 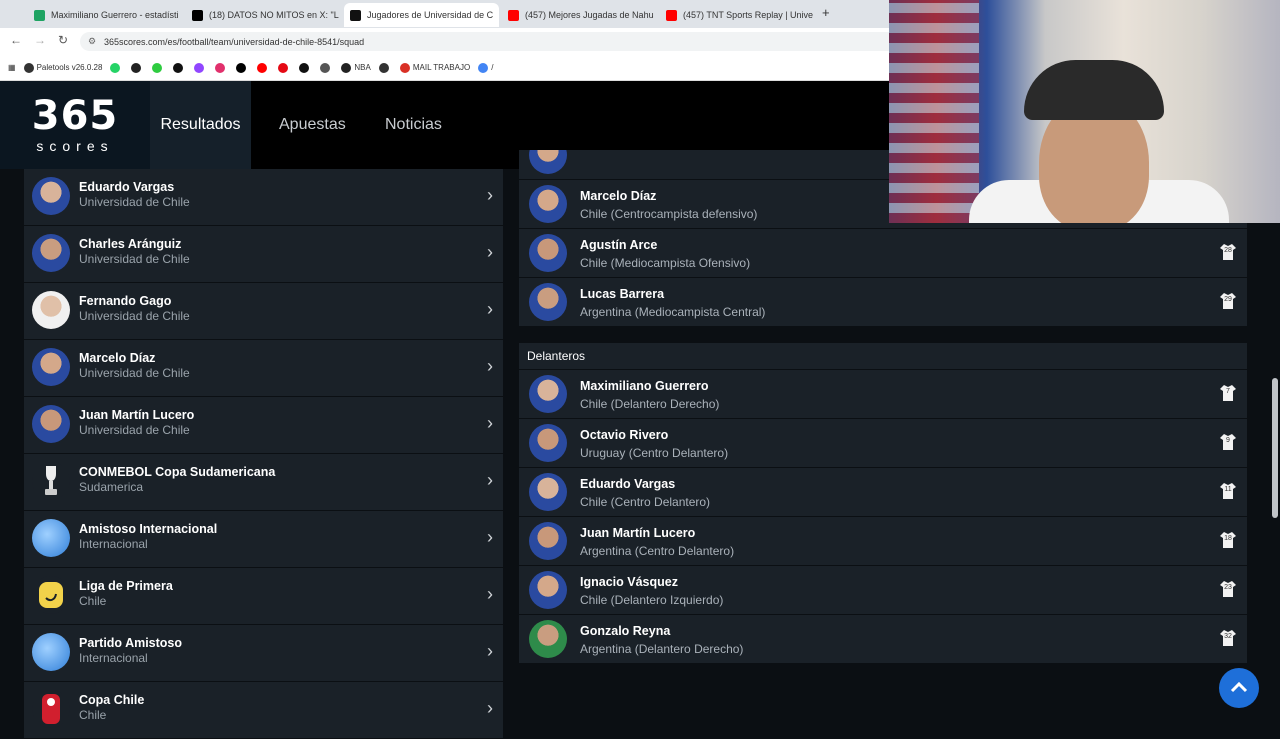 What do you see at coordinates (75, 125) in the screenshot?
I see `site-logo: 365 scores` at bounding box center [75, 125].